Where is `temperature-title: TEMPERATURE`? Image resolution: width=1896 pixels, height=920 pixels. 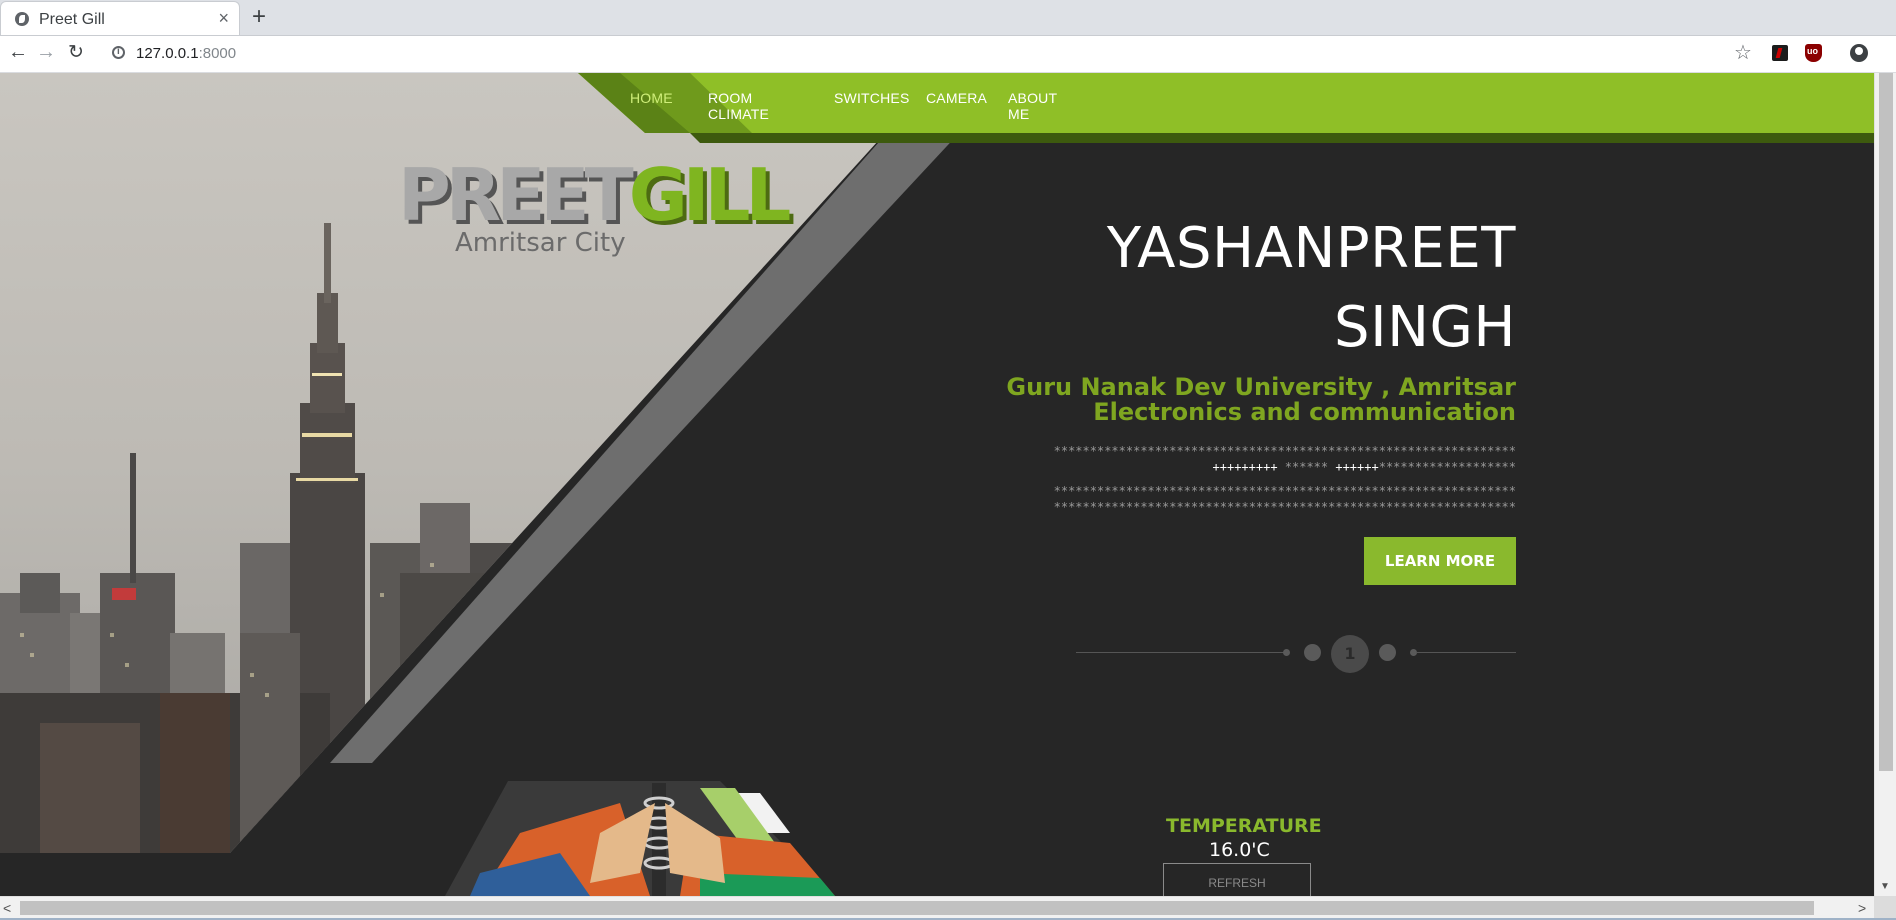 temperature-title: TEMPERATURE is located at coordinates (1244, 826).